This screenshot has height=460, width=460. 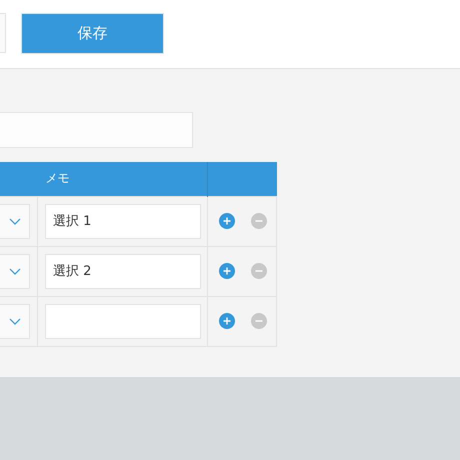 What do you see at coordinates (123, 179) in the screenshot?
I see `column-header: メモ` at bounding box center [123, 179].